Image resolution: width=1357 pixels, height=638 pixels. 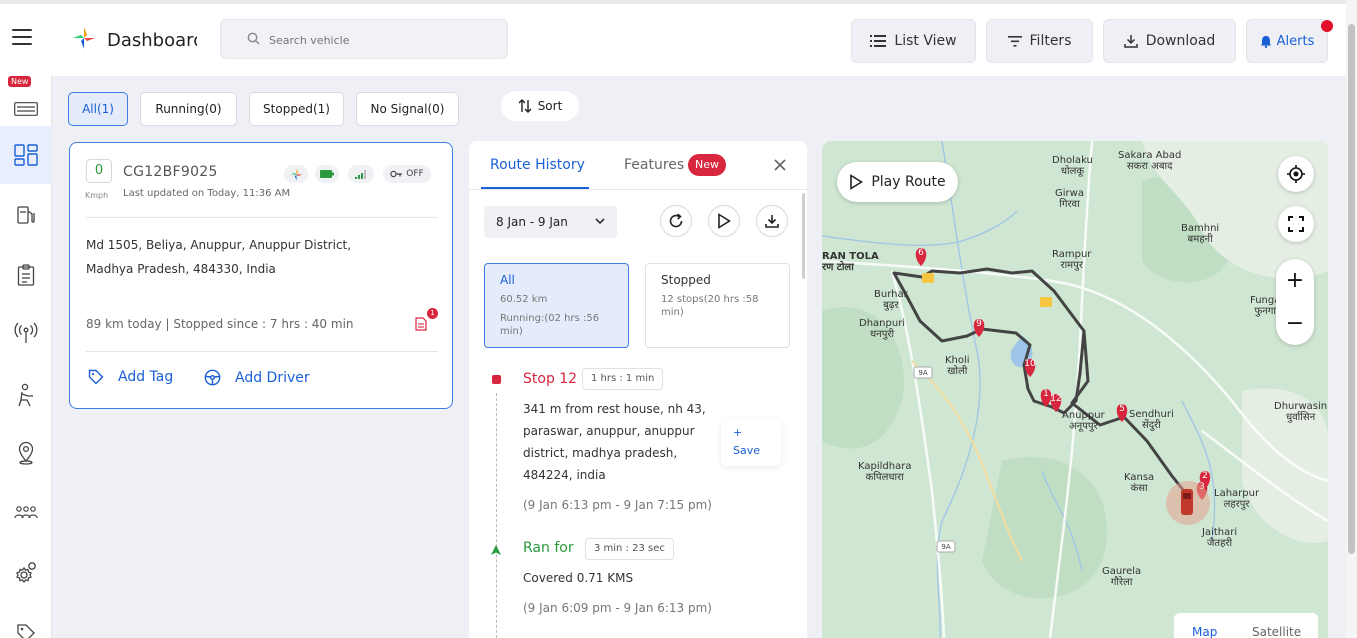 I want to click on battery-chip, so click(x=327, y=174).